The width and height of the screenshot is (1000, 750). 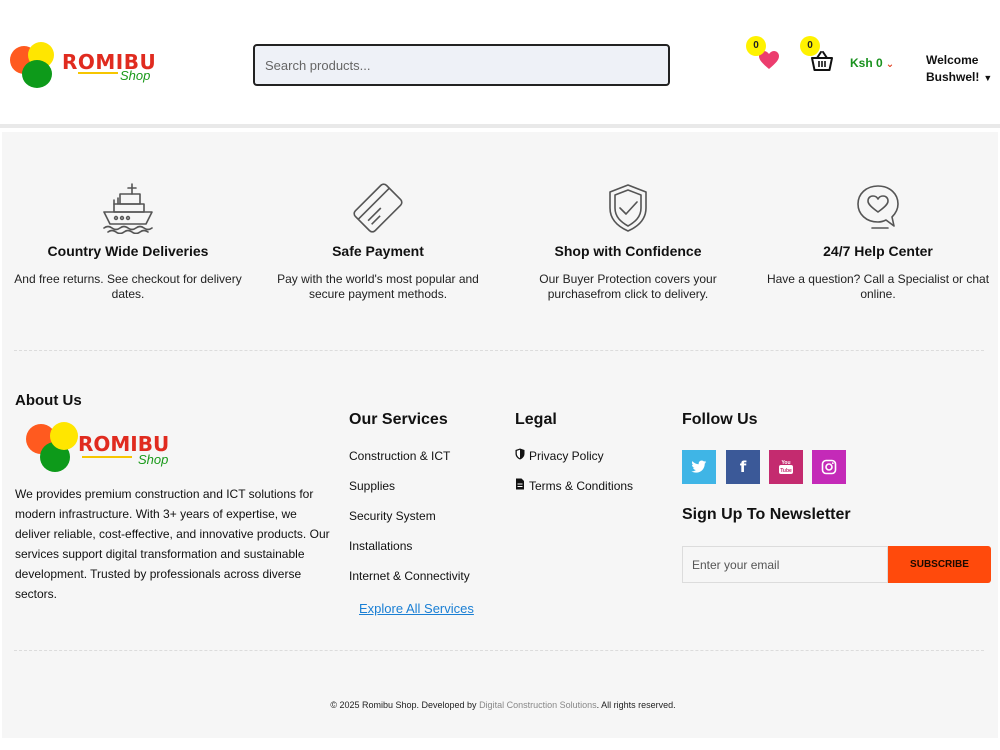 I want to click on legal-heading: Legal, so click(x=536, y=419).